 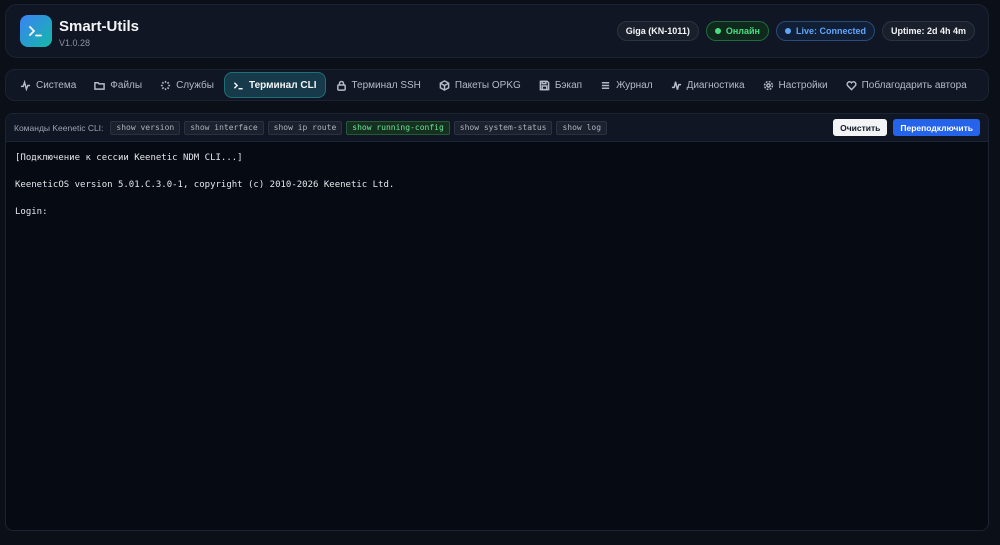 I want to click on online-dot-icon, so click(x=717, y=31).